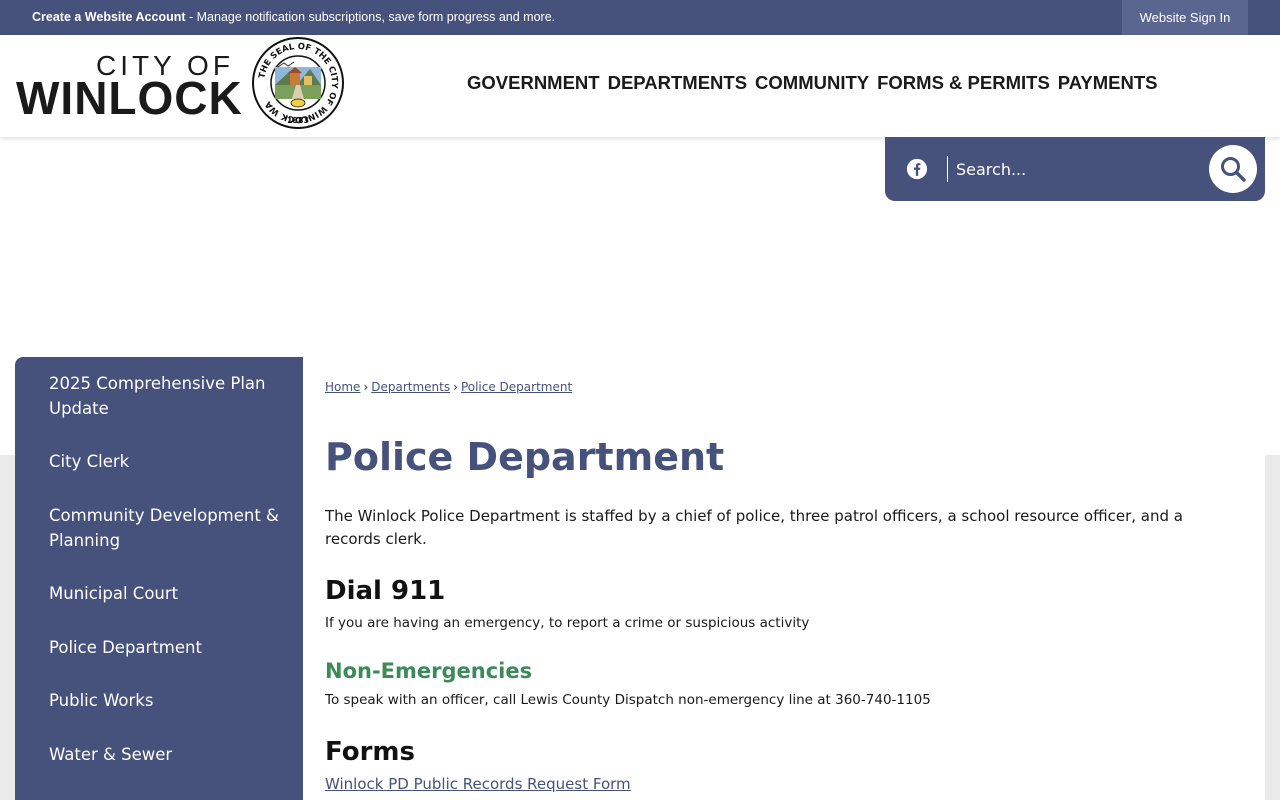  I want to click on seal-year: 1883, so click(298, 120).